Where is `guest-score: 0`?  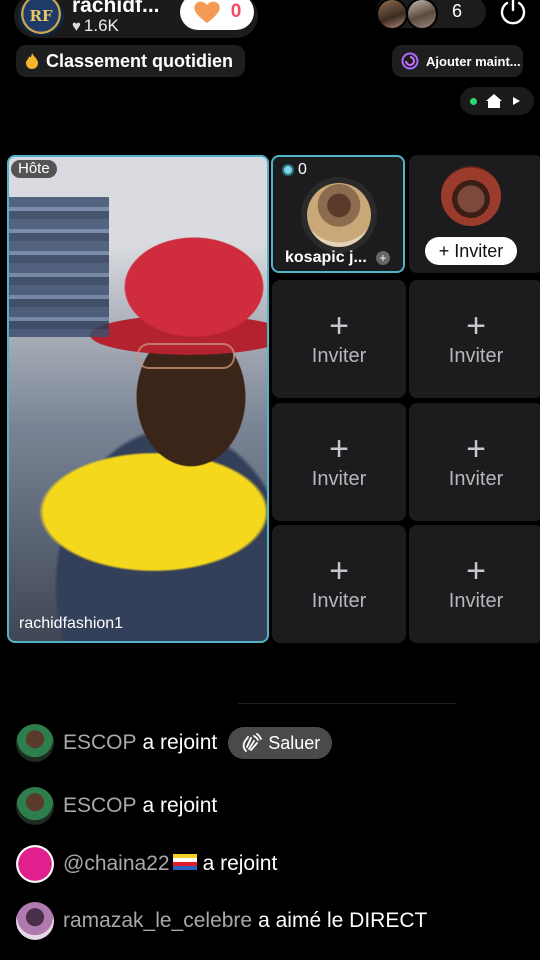
guest-score: 0 is located at coordinates (294, 170).